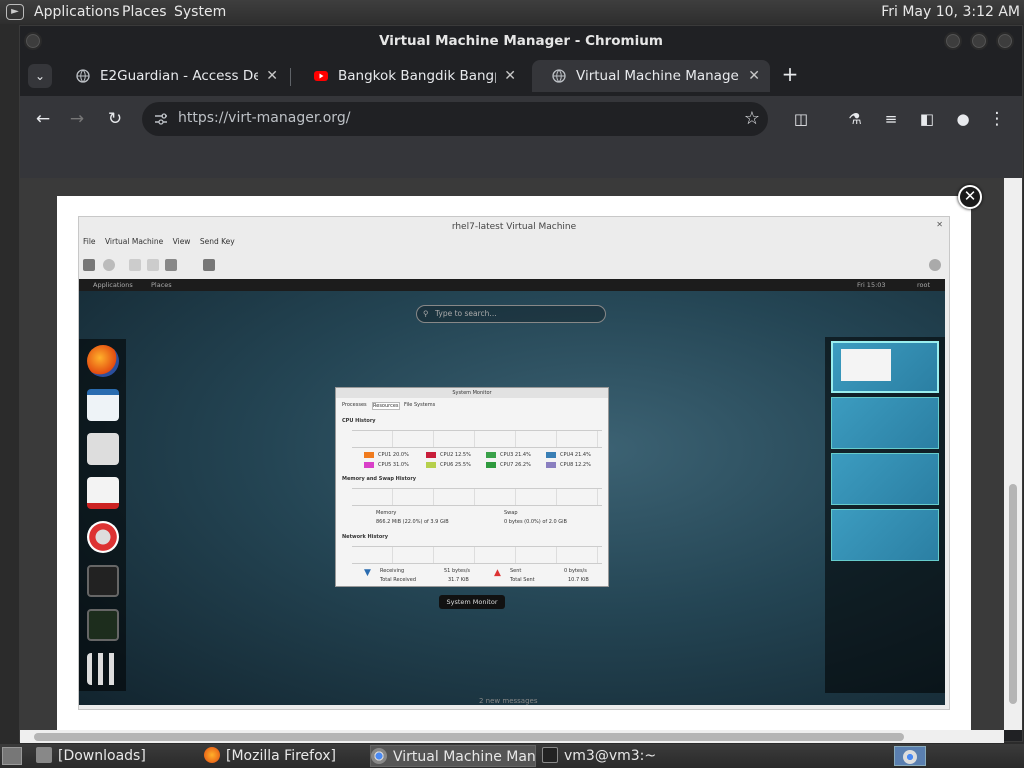 This screenshot has width=1024, height=768. Describe the element at coordinates (512, 736) in the screenshot. I see `horizontal-scrollbar` at that location.